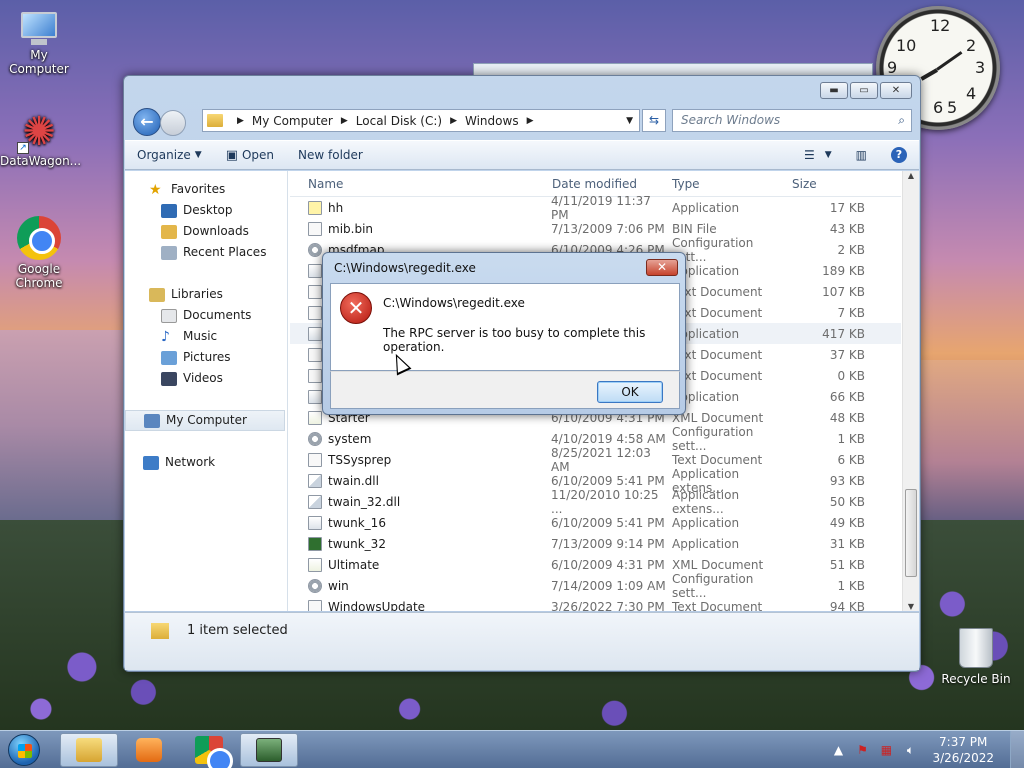 The width and height of the screenshot is (1024, 768). What do you see at coordinates (65, 425) in the screenshot?
I see `wallpaper-lake-left` at bounding box center [65, 425].